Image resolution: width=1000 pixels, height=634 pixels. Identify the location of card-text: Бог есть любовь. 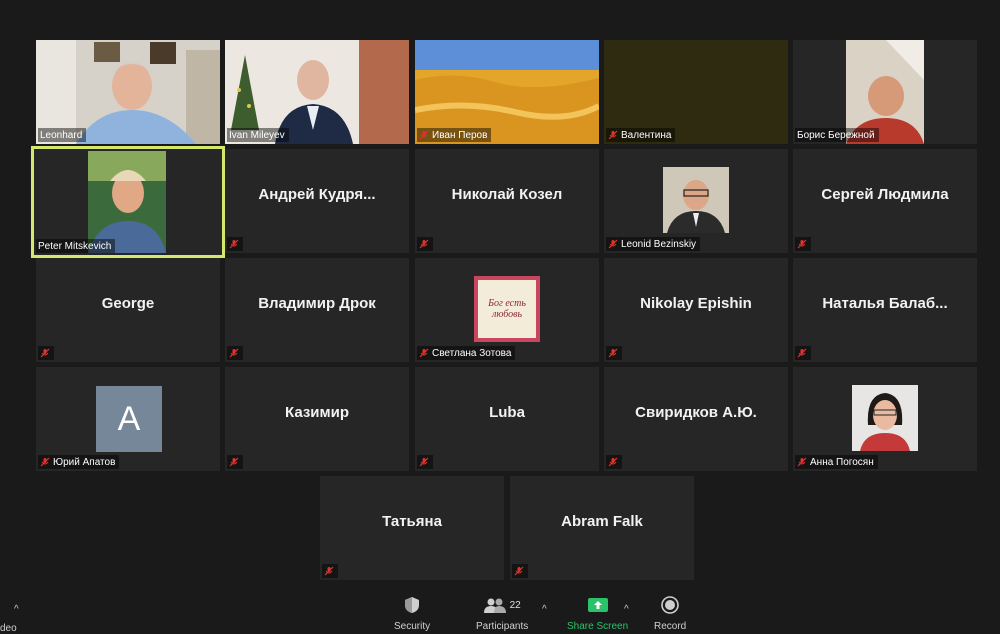
(507, 309).